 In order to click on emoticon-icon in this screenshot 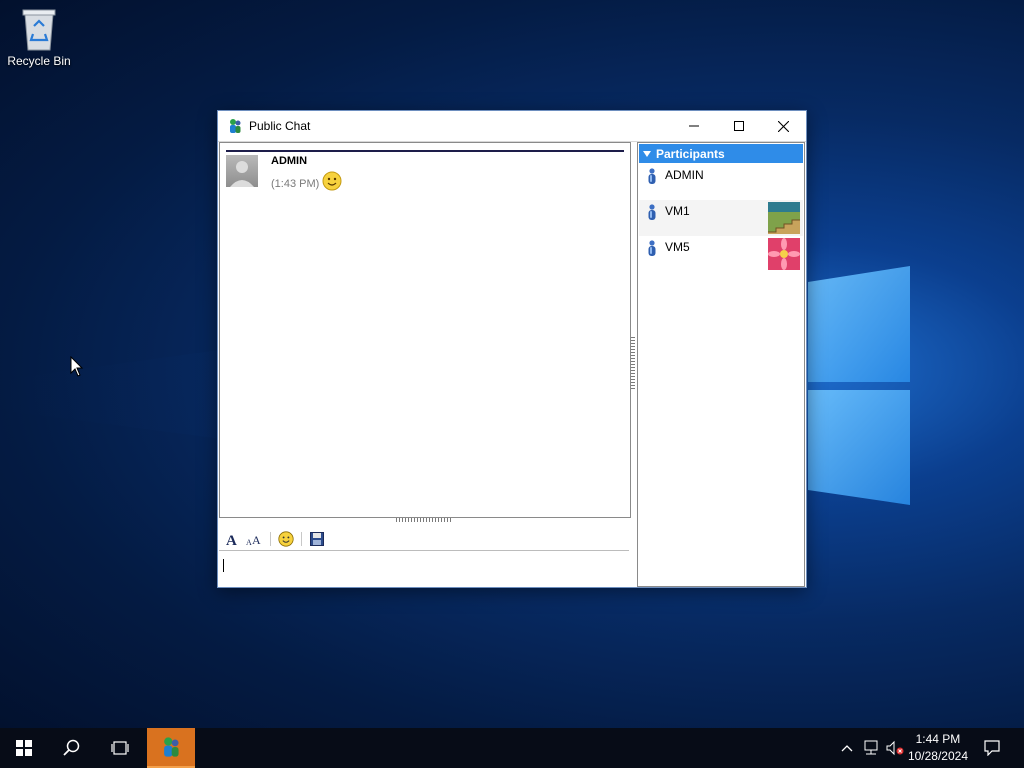, I will do `click(286, 539)`.